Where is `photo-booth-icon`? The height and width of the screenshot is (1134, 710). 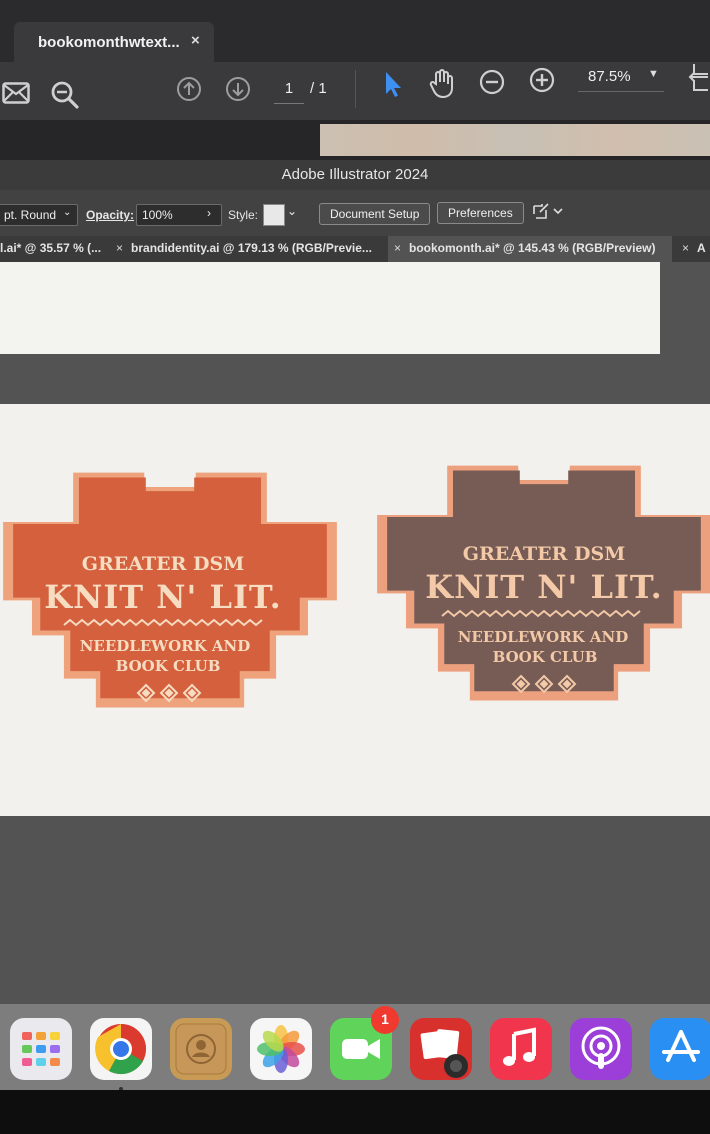 photo-booth-icon is located at coordinates (441, 1049).